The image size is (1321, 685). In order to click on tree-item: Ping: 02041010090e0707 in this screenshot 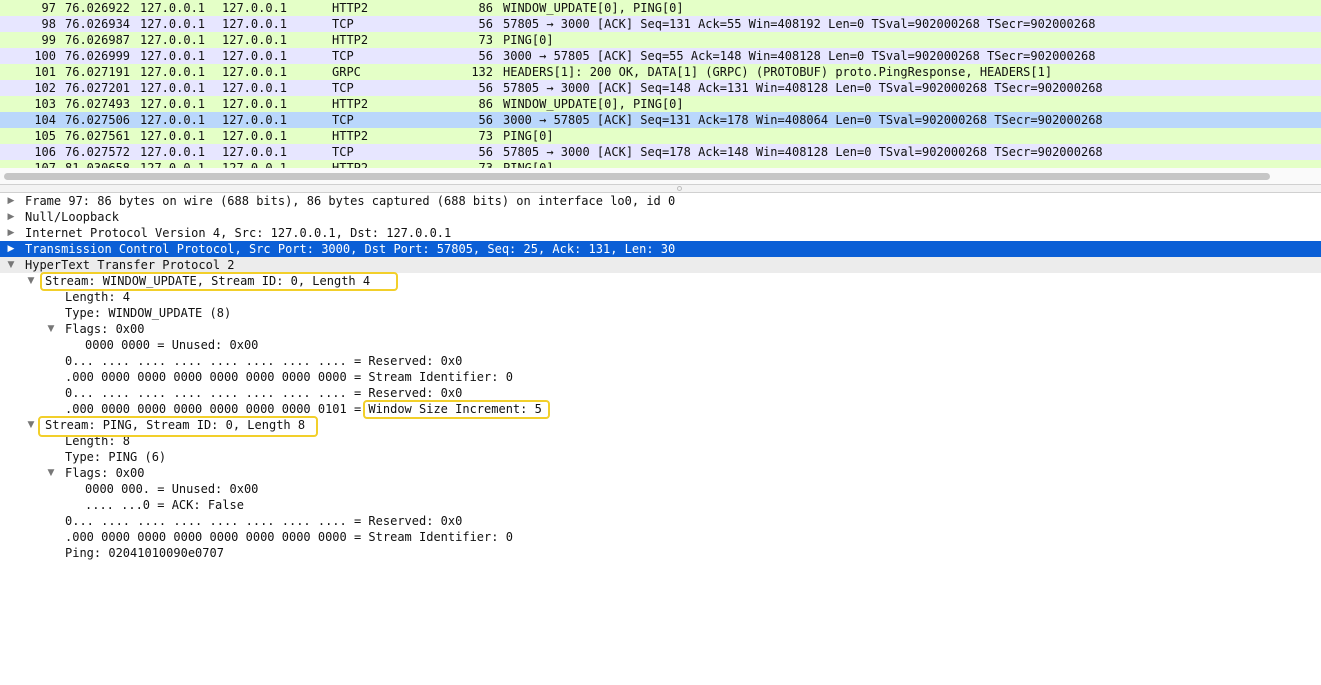, I will do `click(660, 553)`.